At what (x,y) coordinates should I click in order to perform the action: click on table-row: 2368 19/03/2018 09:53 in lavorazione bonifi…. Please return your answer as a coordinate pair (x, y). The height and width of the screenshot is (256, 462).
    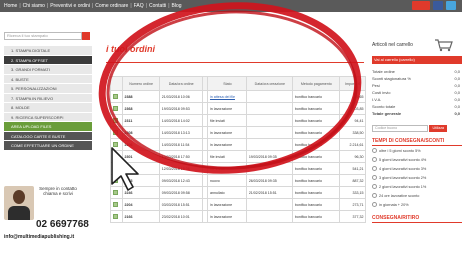
    Looking at the image, I should click on (237, 108).